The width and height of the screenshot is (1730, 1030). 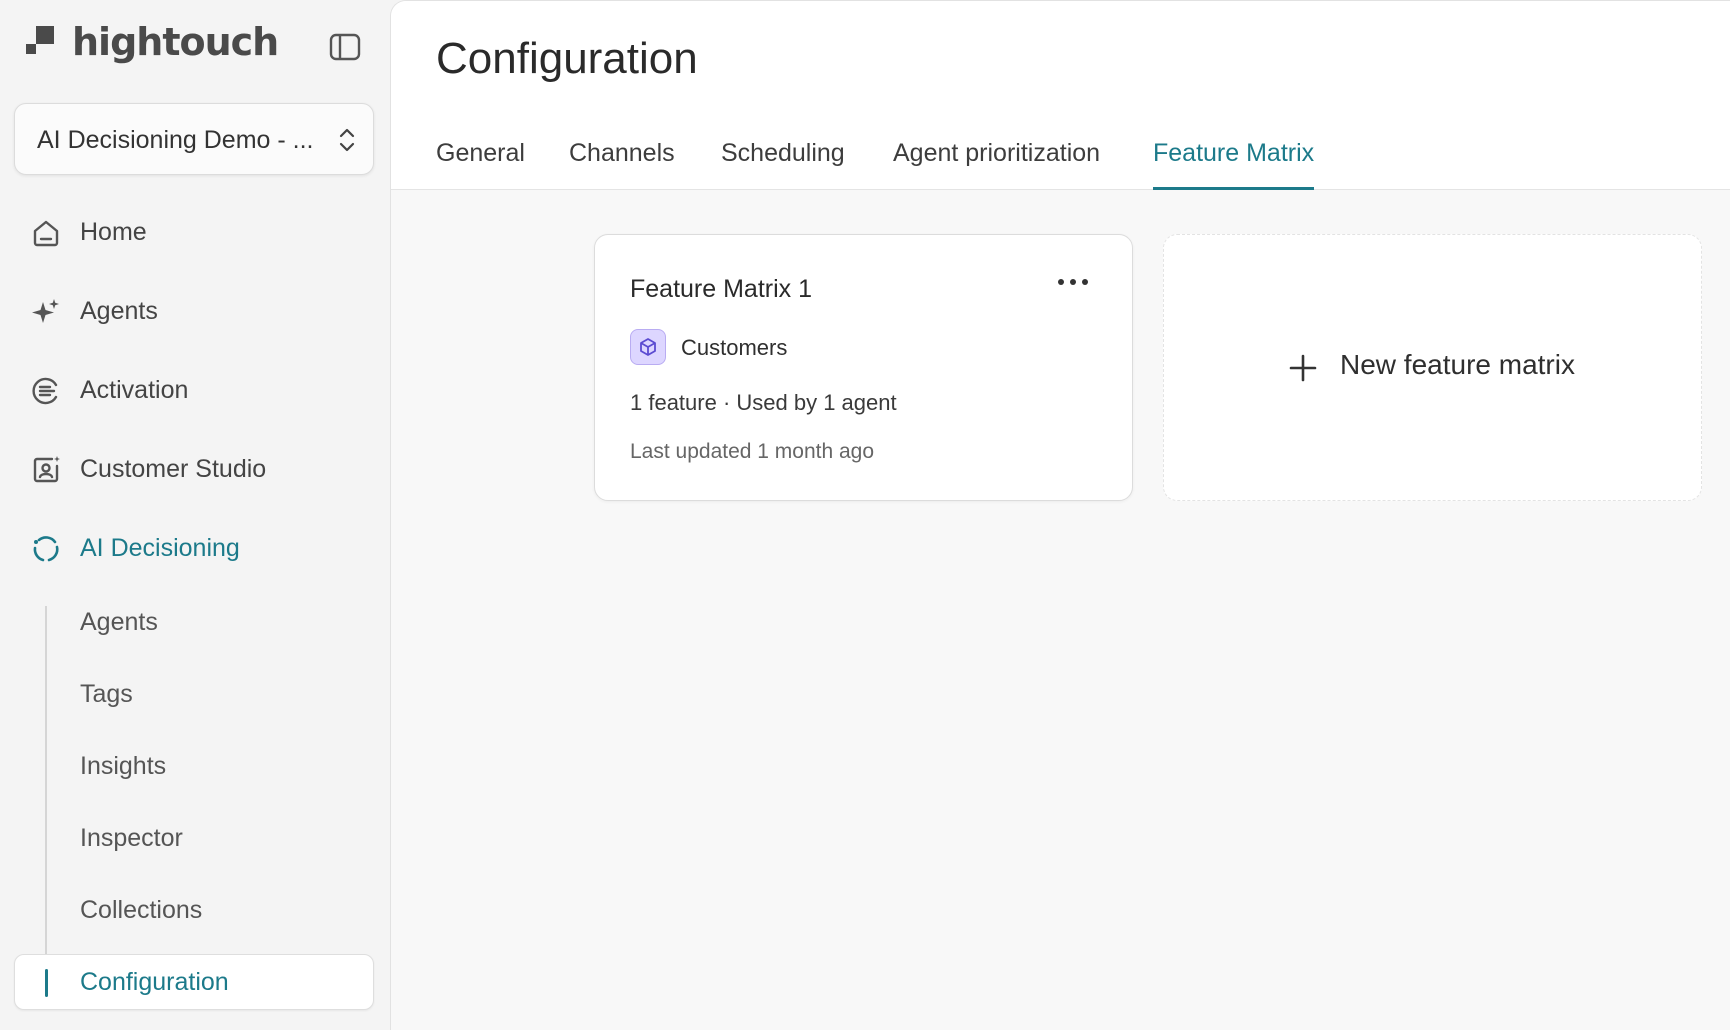 What do you see at coordinates (996, 164) in the screenshot?
I see `tab-agent-prioritization: Agent prioritization` at bounding box center [996, 164].